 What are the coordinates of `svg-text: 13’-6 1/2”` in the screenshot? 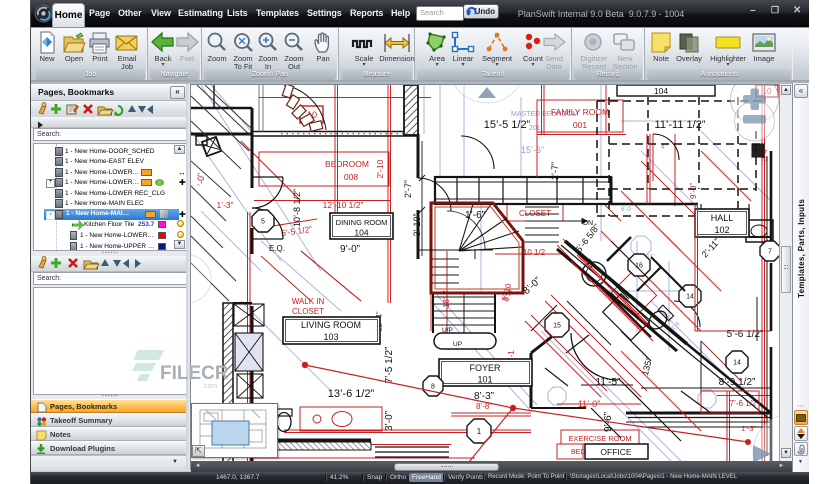 It's located at (351, 394).